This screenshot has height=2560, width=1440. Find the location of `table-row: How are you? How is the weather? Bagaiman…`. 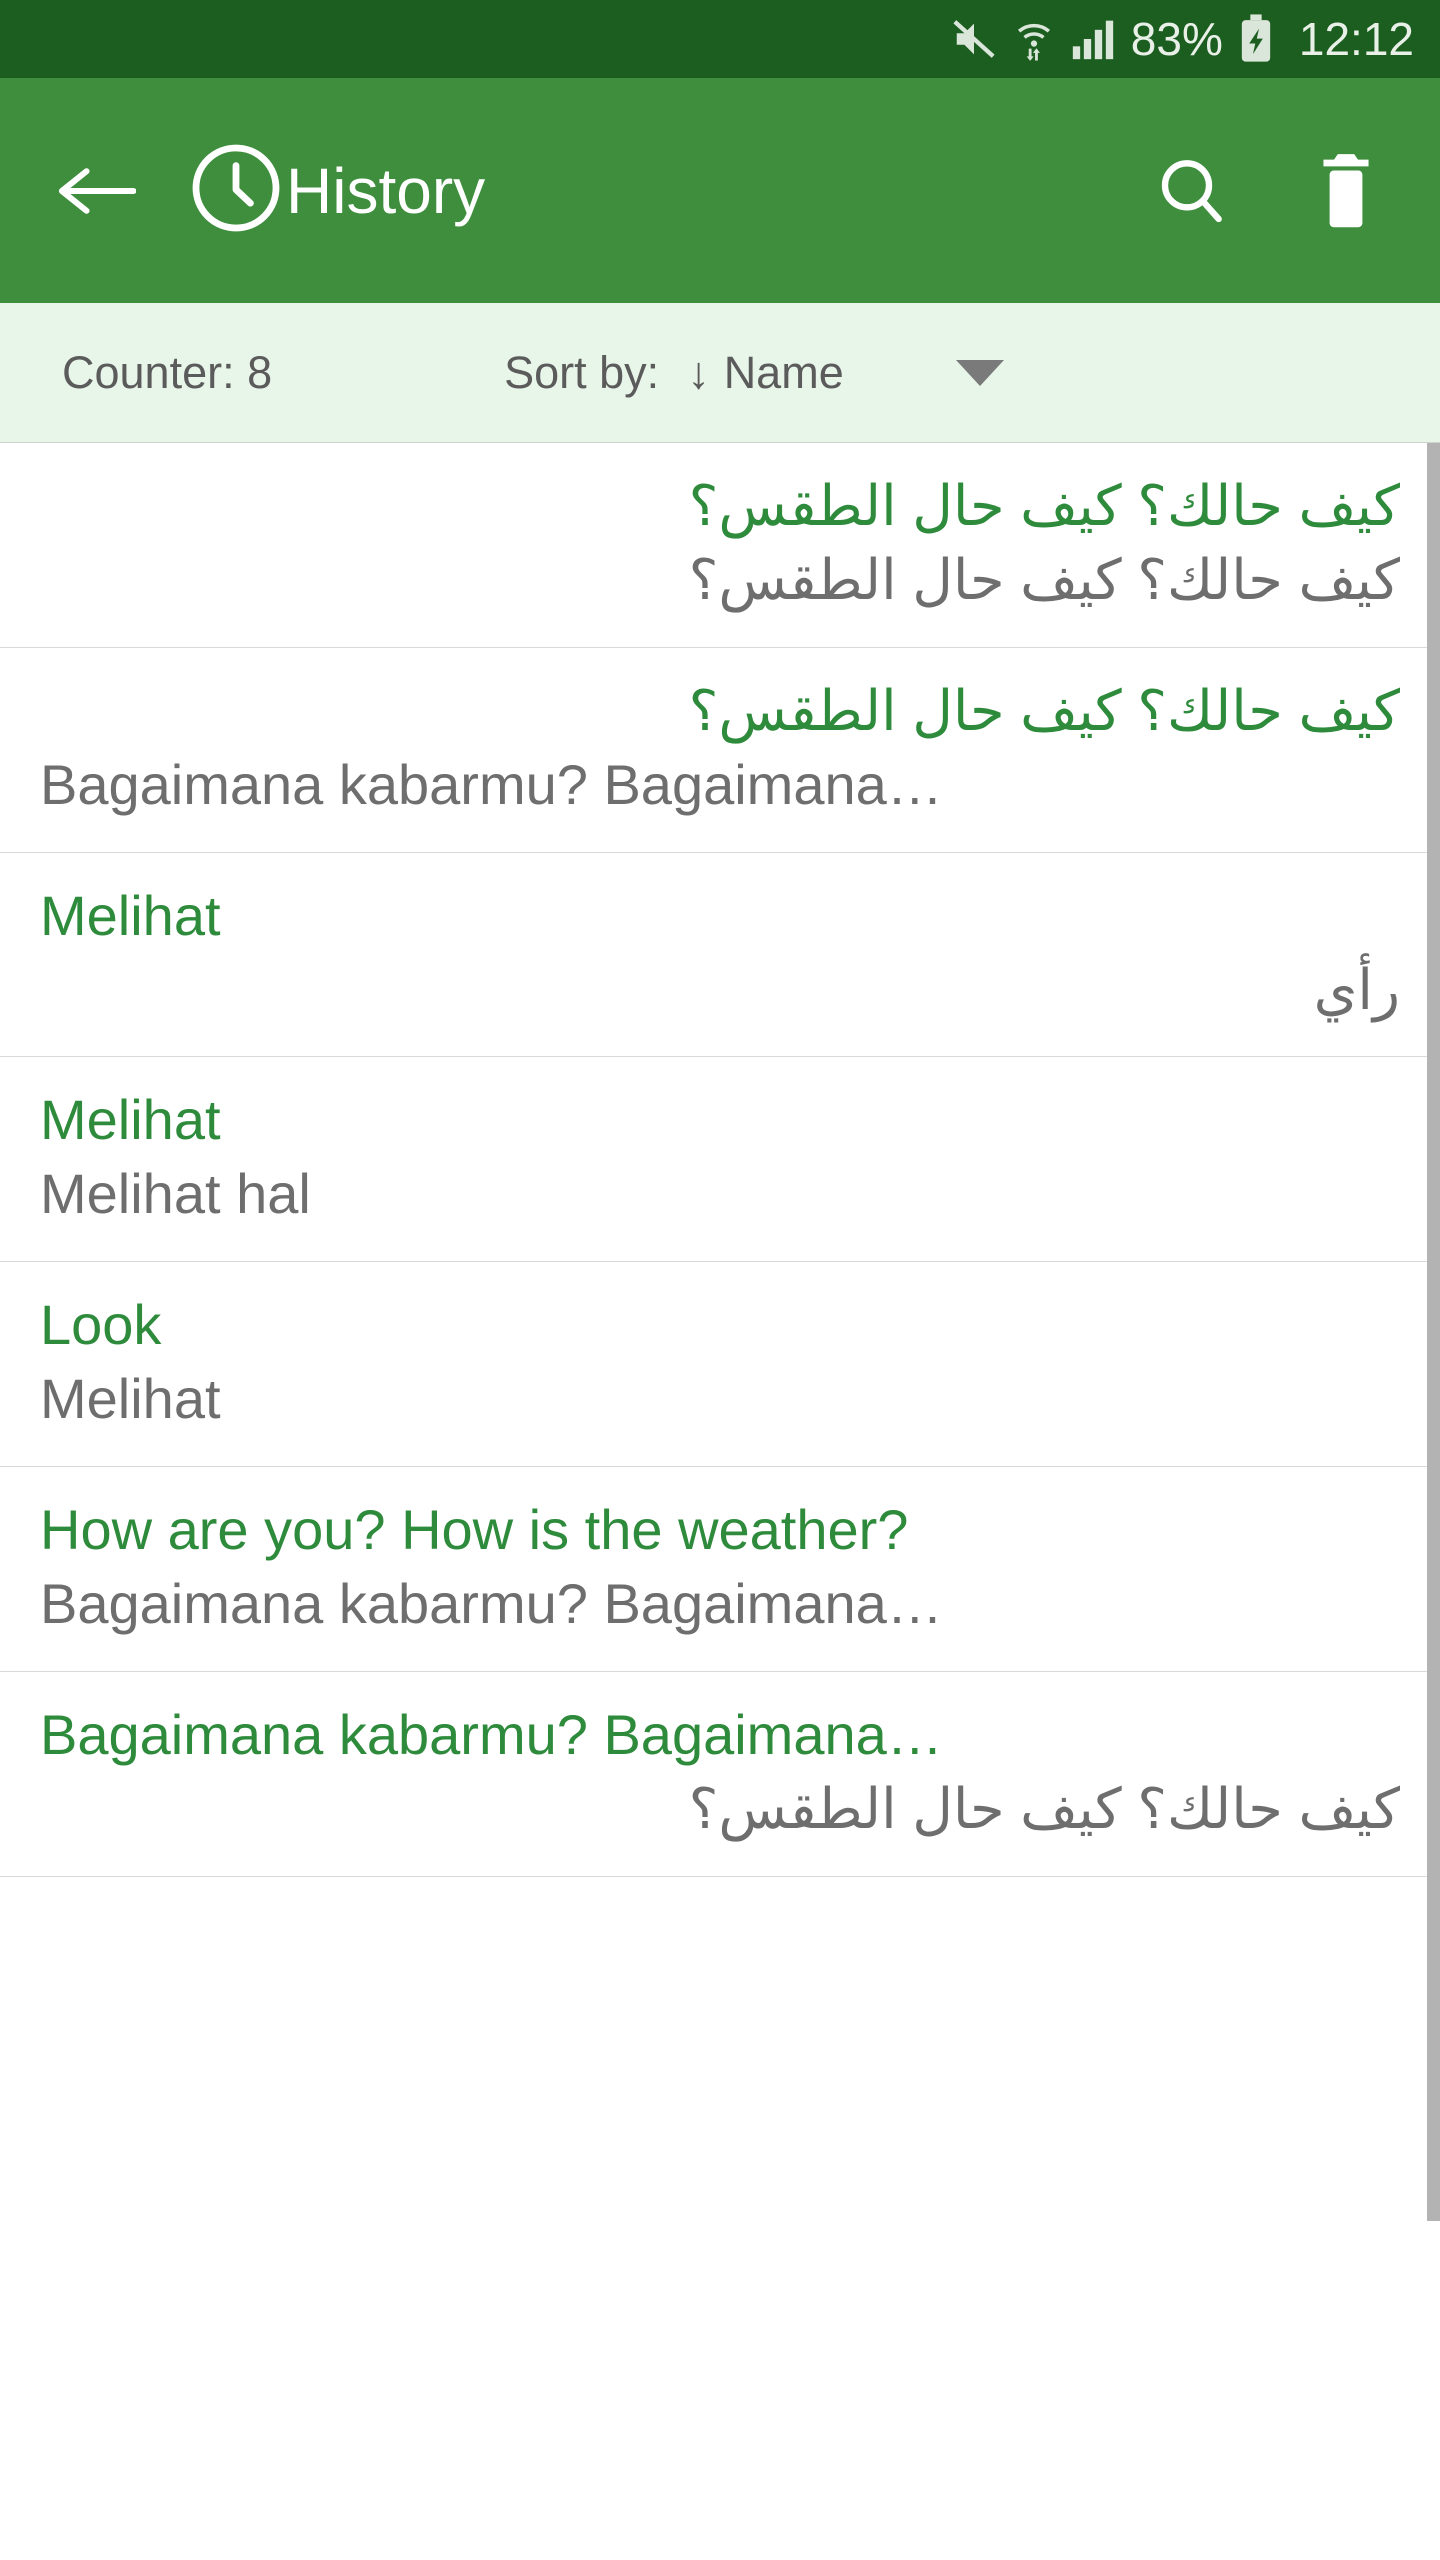

table-row: How are you? How is the weather? Bagaiman… is located at coordinates (720, 1569).